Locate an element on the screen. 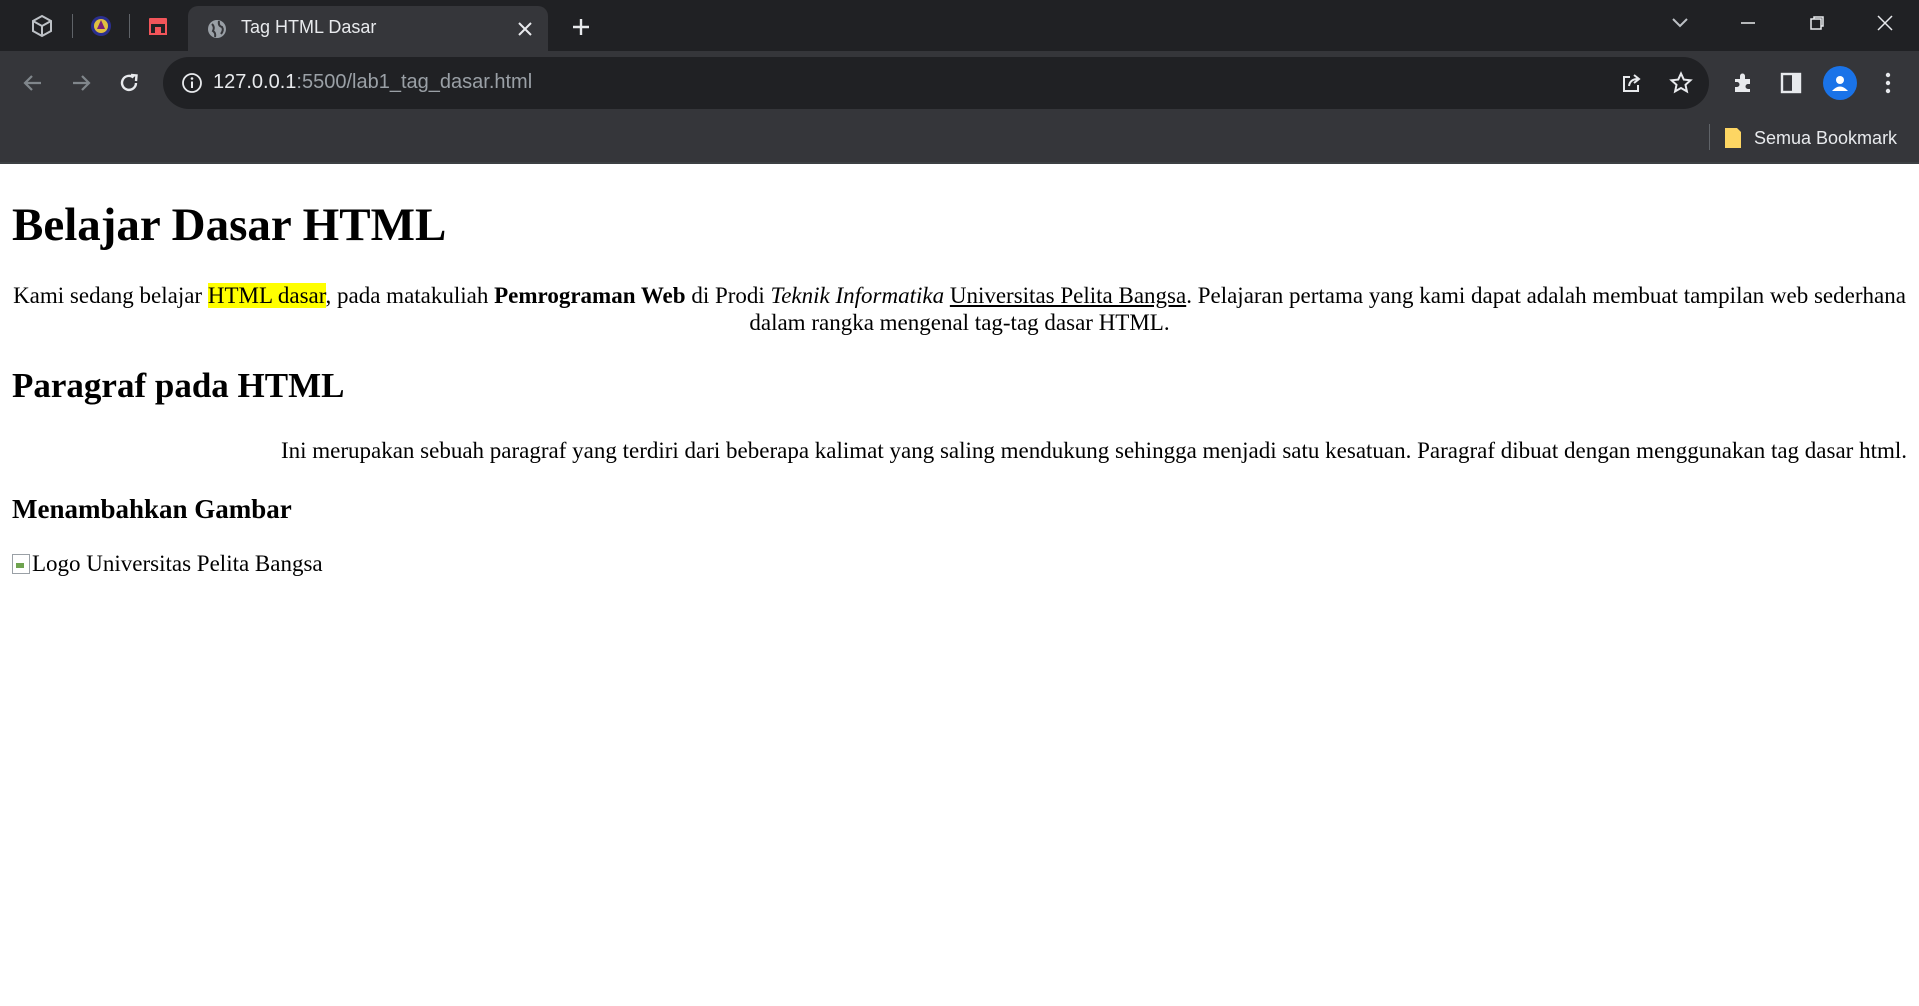 The height and width of the screenshot is (1006, 1919). bold-text: Pemrograman Web is located at coordinates (590, 295).